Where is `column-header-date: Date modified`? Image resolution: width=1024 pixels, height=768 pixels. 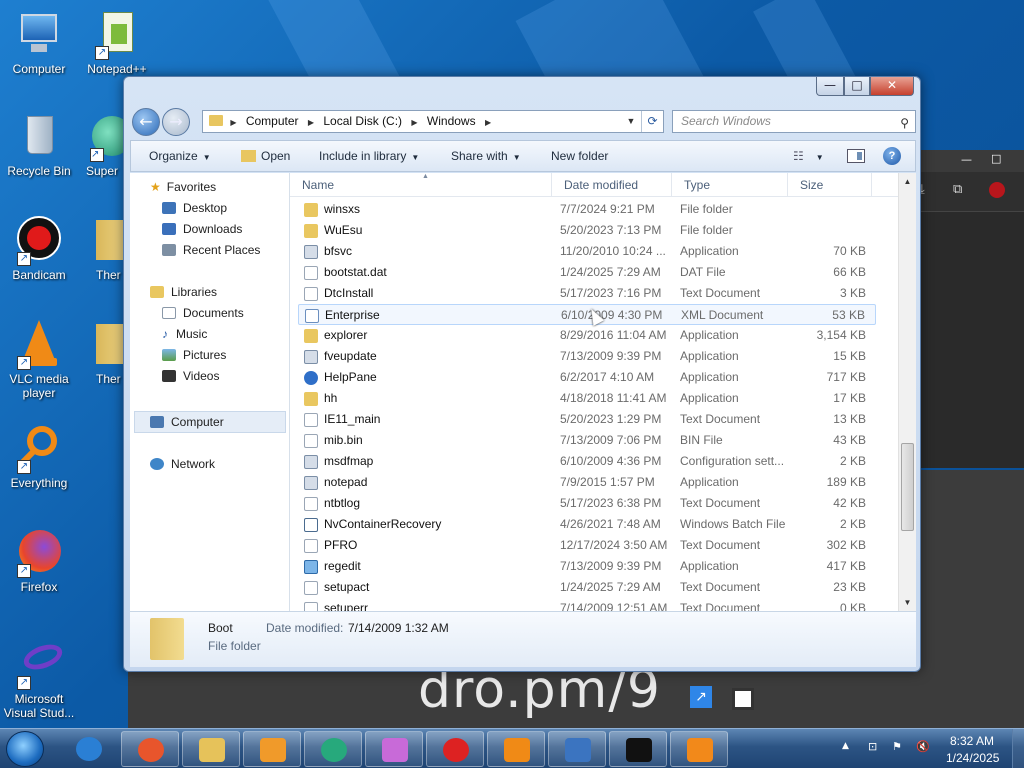 column-header-date: Date modified is located at coordinates (612, 185).